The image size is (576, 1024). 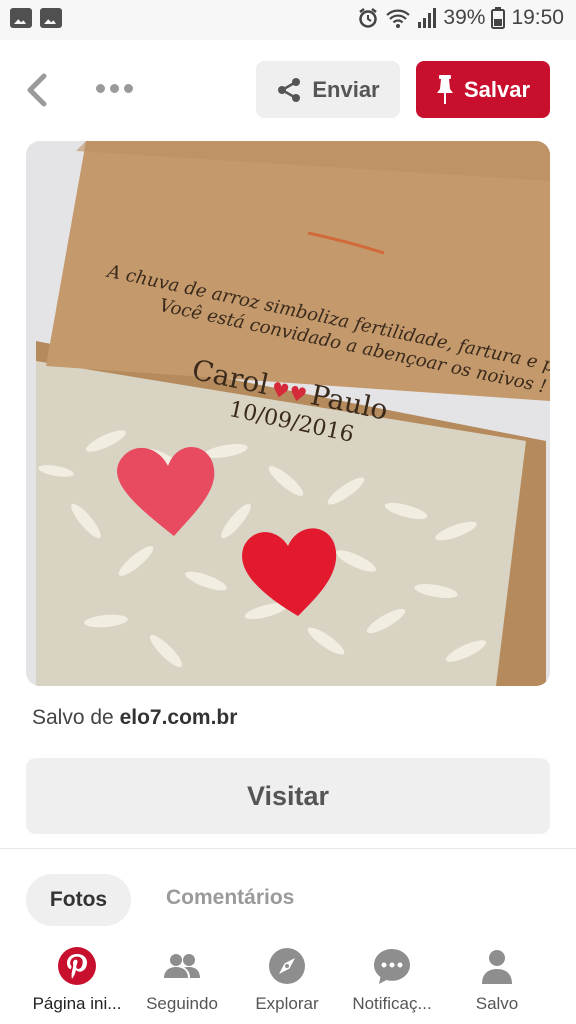 What do you see at coordinates (346, 89) in the screenshot?
I see `send-label: Enviar` at bounding box center [346, 89].